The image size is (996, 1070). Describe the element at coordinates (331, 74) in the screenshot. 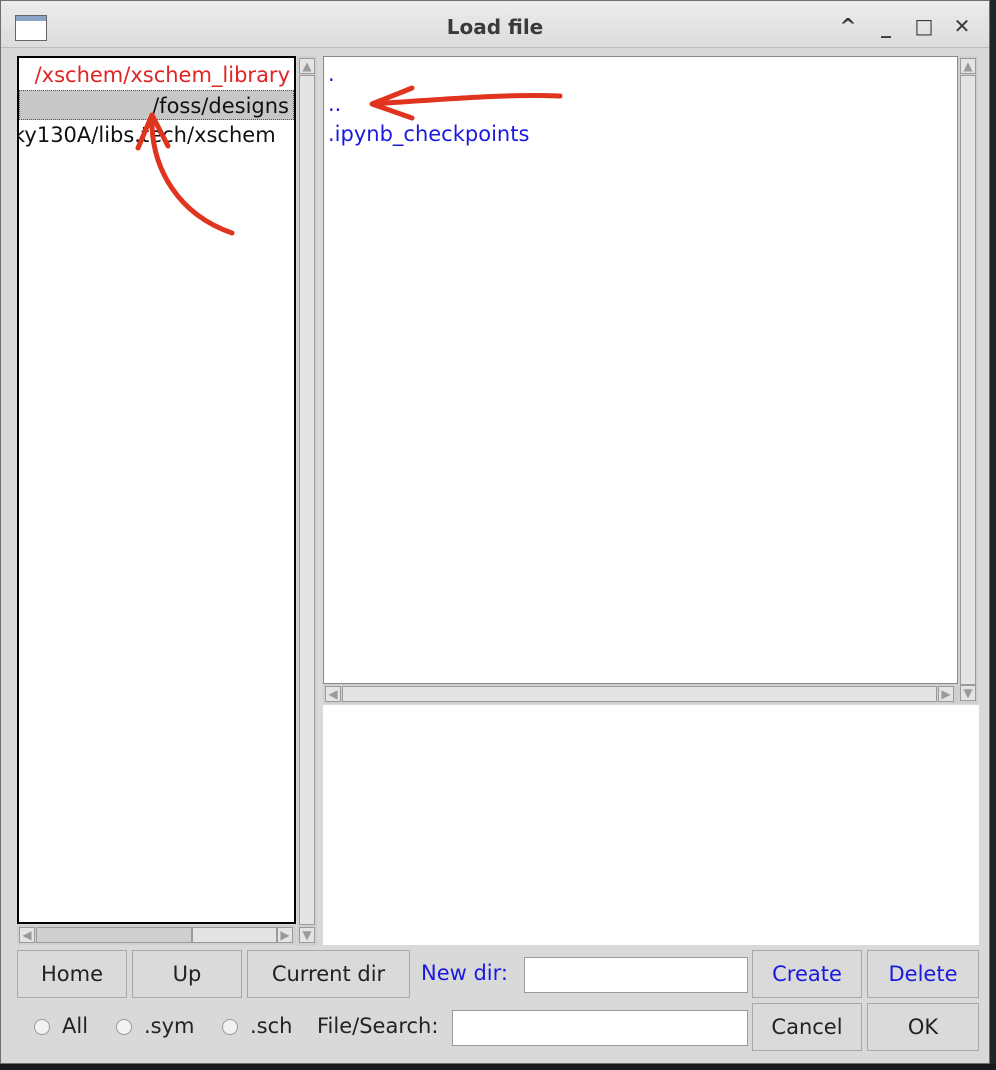

I see `file-item-current: .` at that location.